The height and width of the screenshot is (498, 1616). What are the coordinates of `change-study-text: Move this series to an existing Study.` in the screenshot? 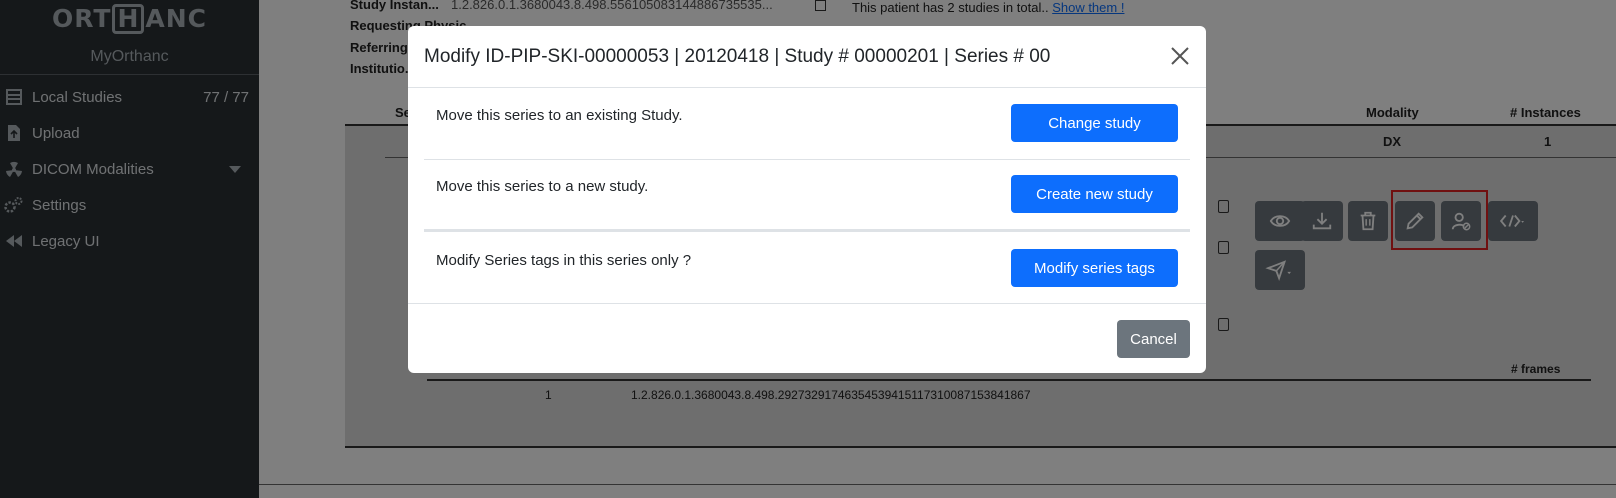 It's located at (559, 115).